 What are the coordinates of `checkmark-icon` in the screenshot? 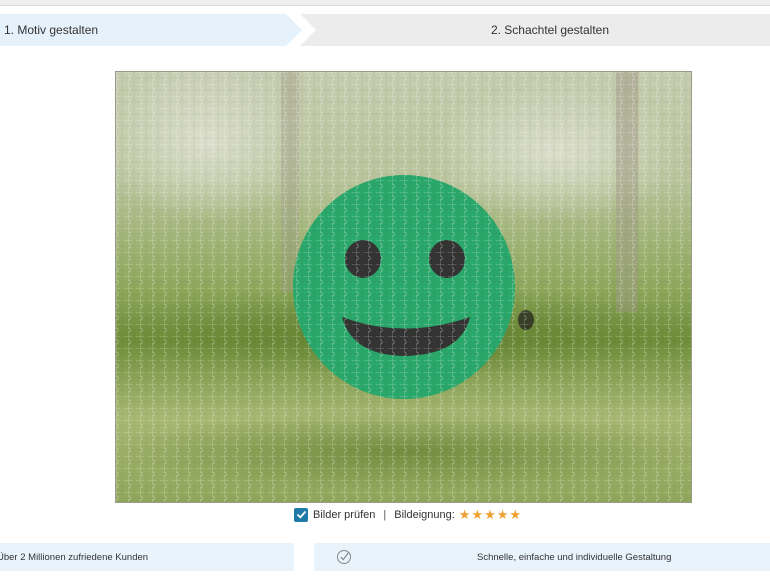 It's located at (301, 514).